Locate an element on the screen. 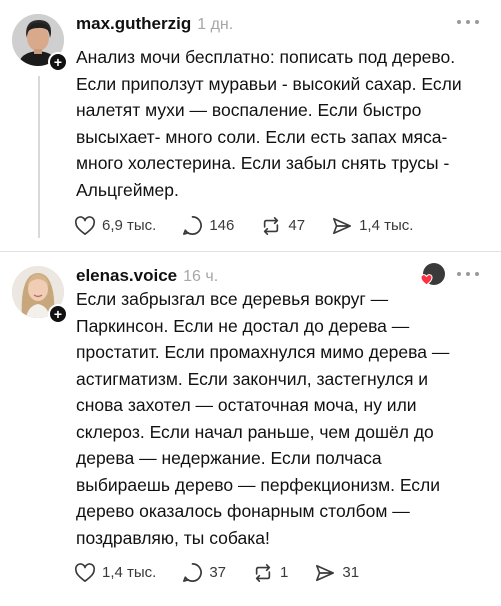 The image size is (501, 606). repost-count: 1 is located at coordinates (284, 572).